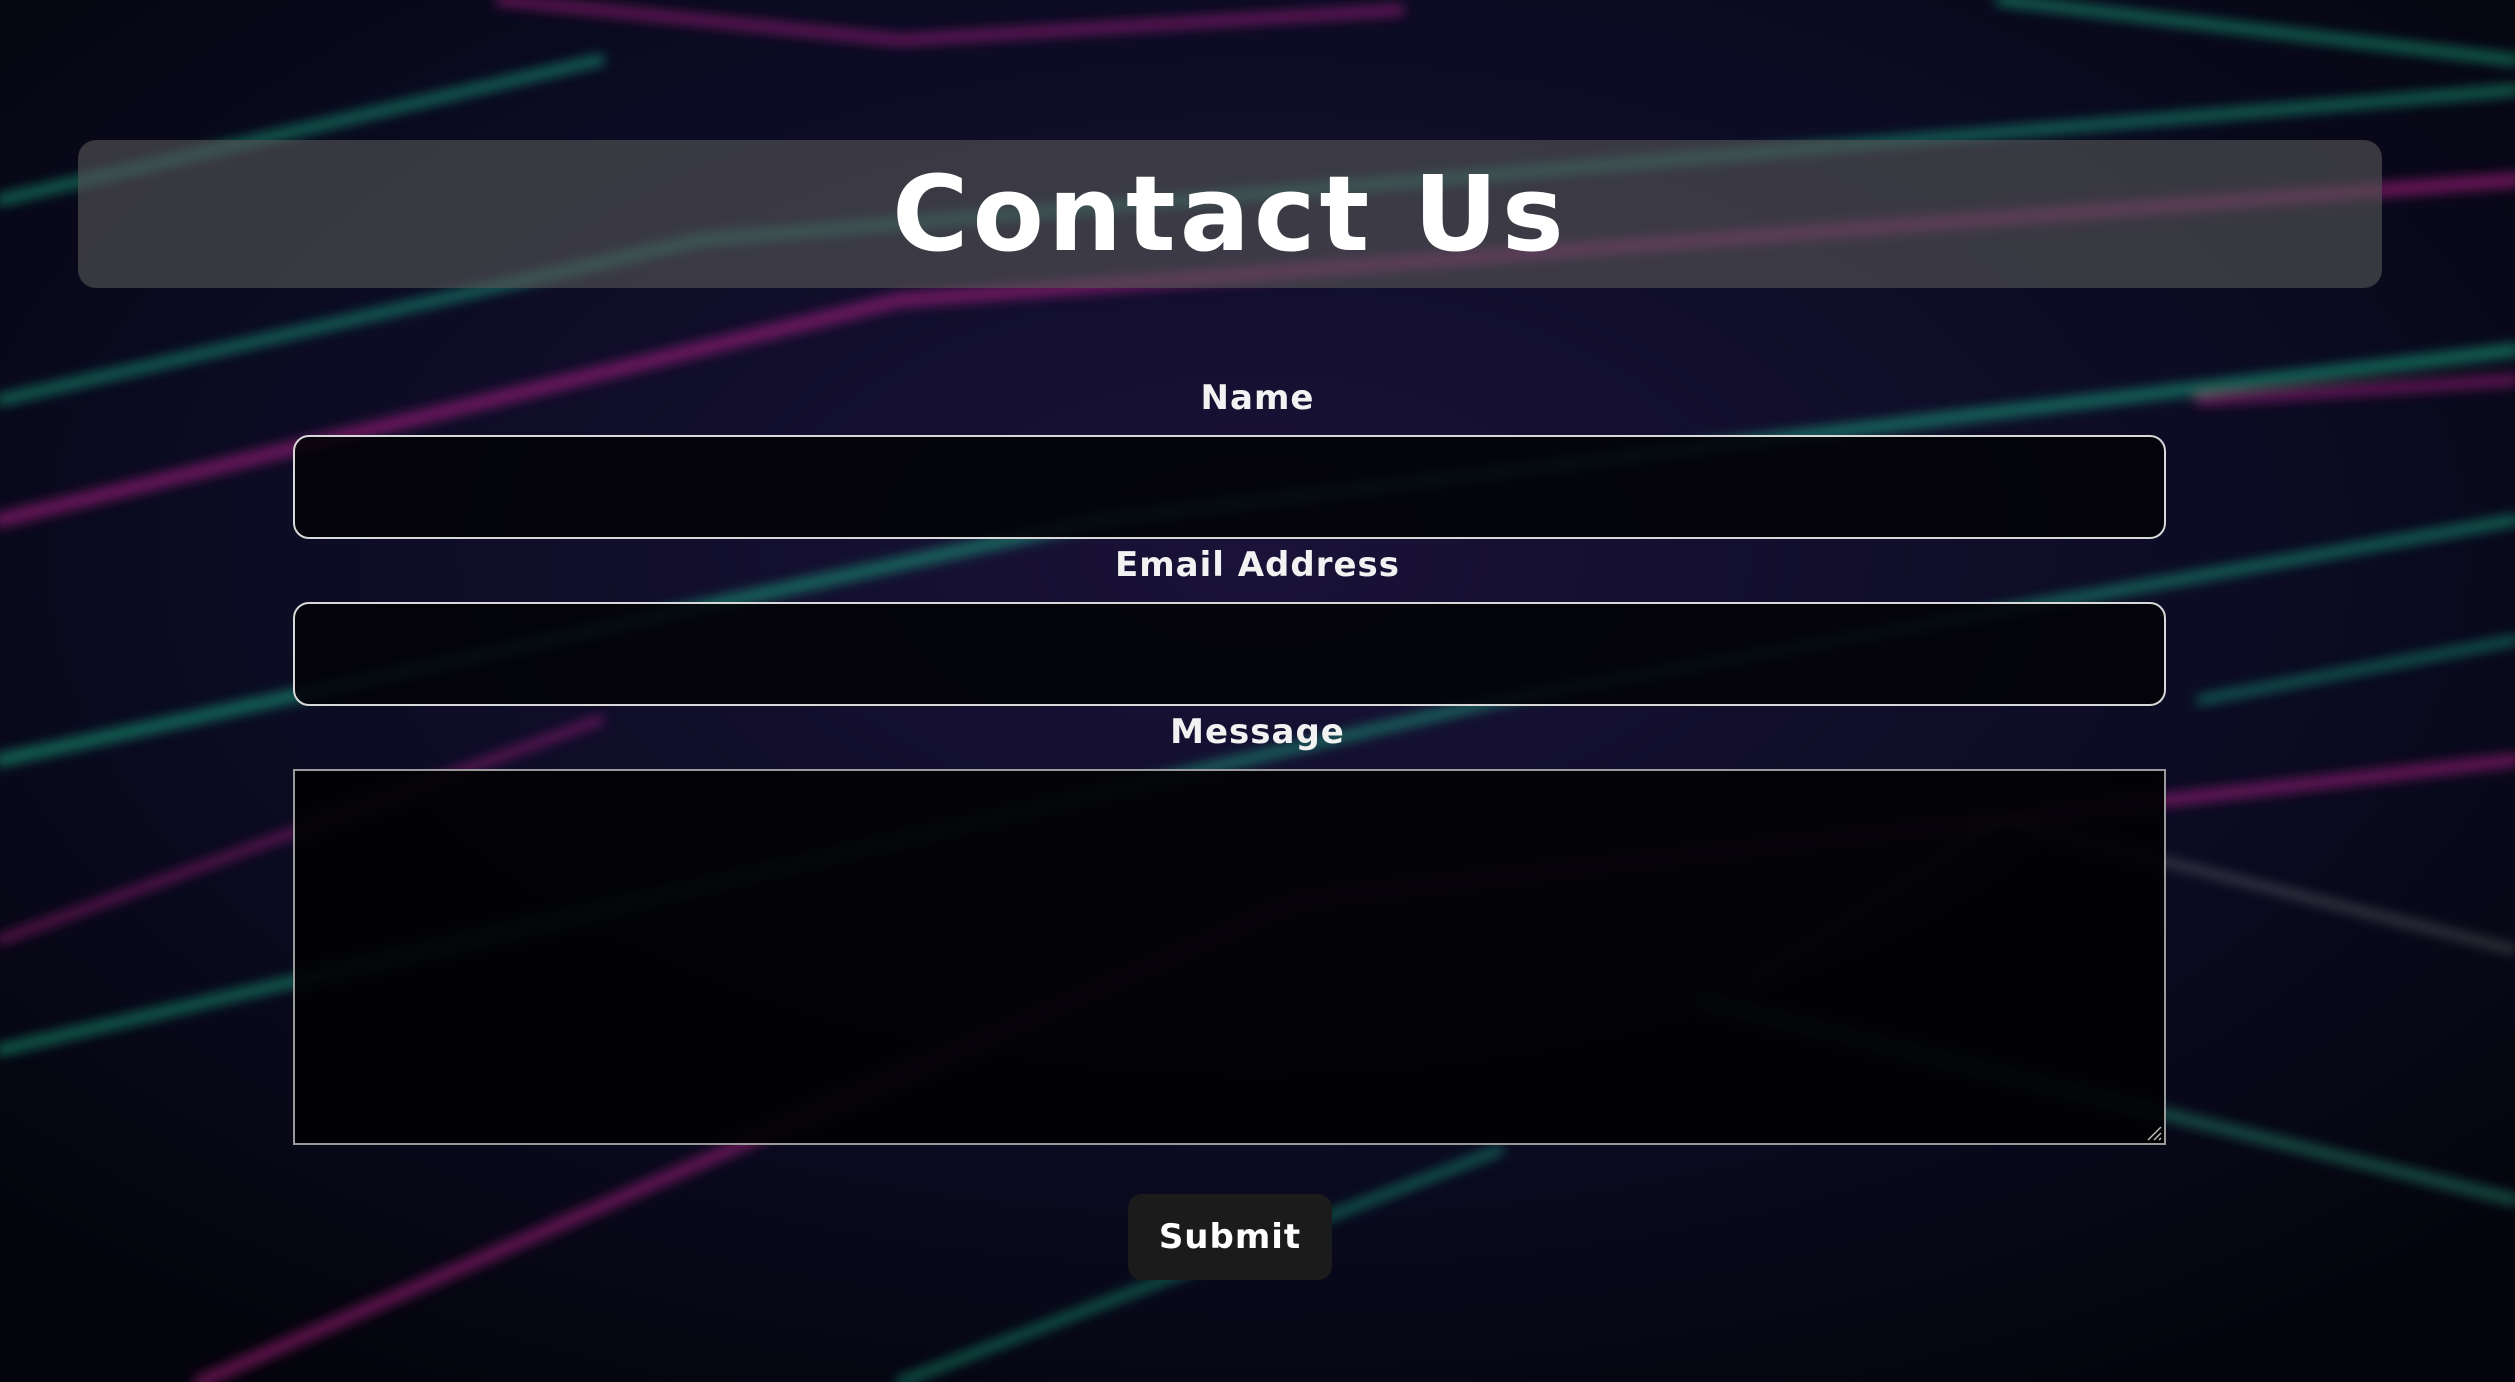 This screenshot has height=1382, width=2515. I want to click on resize-handle-icon, so click(2154, 1133).